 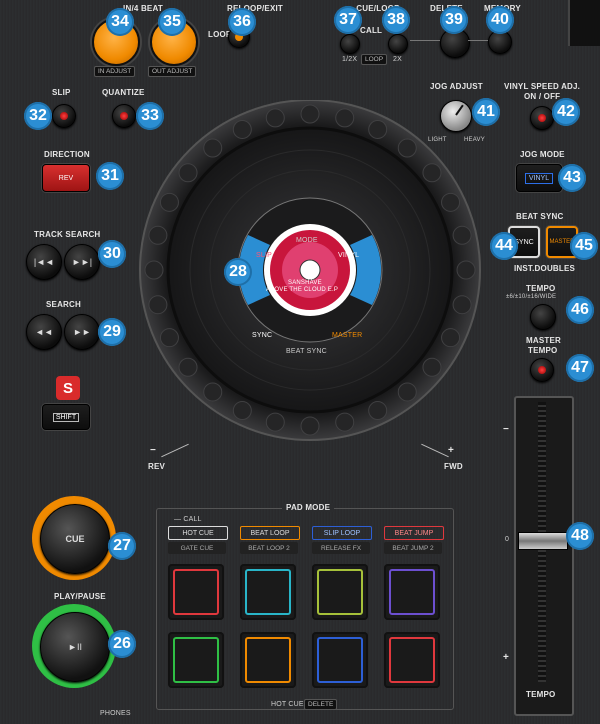 What do you see at coordinates (112, 332) in the screenshot?
I see `callout-29: 29` at bounding box center [112, 332].